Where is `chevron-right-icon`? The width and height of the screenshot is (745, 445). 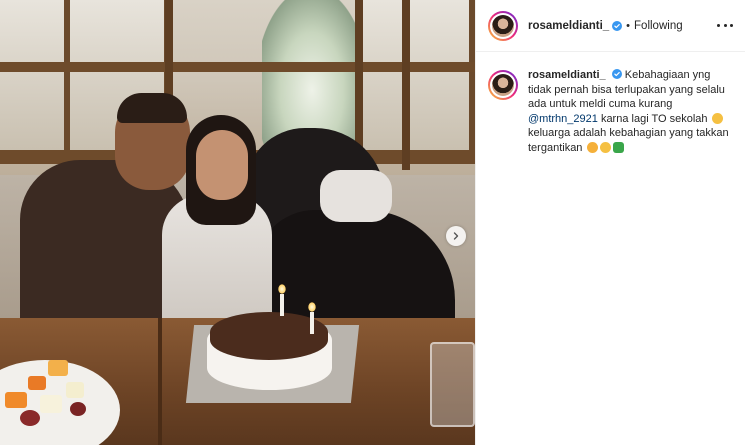 chevron-right-icon is located at coordinates (456, 236).